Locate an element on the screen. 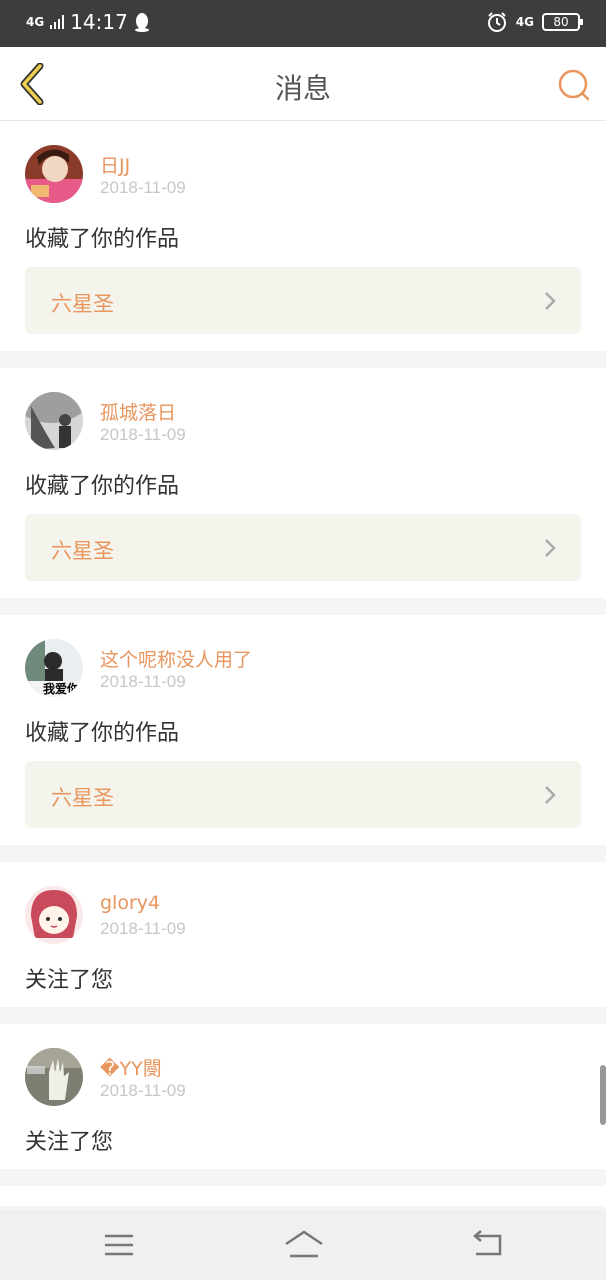  battery-indicator: 80 is located at coordinates (562, 22).